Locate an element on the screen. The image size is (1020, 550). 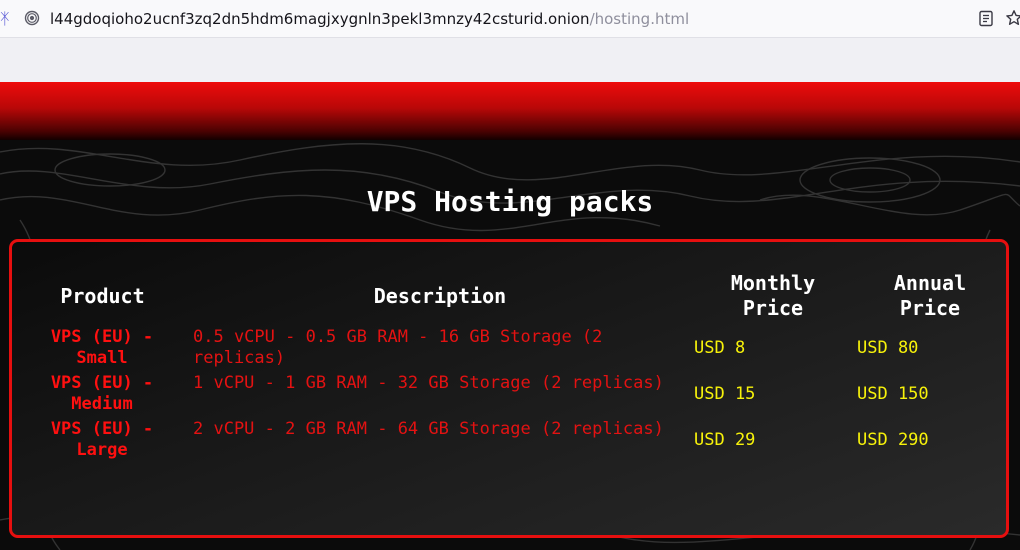
header-annual-price: Annual Price is located at coordinates (930, 296).